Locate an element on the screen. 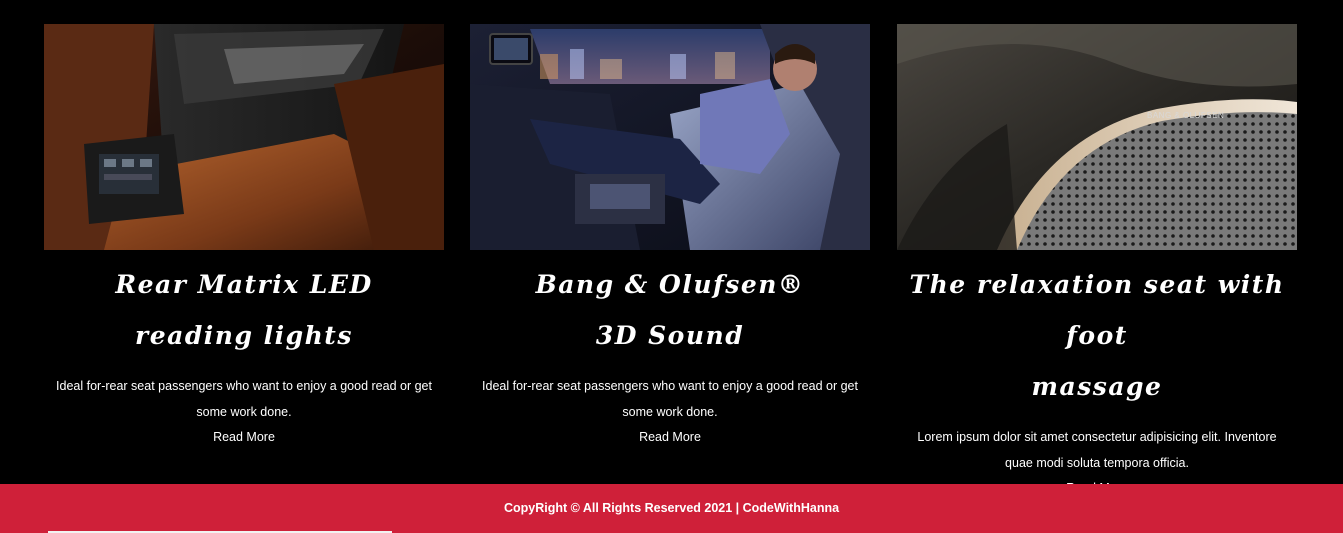 The height and width of the screenshot is (533, 1343). card-title-line: Rear Matrix LED is located at coordinates (244, 284).